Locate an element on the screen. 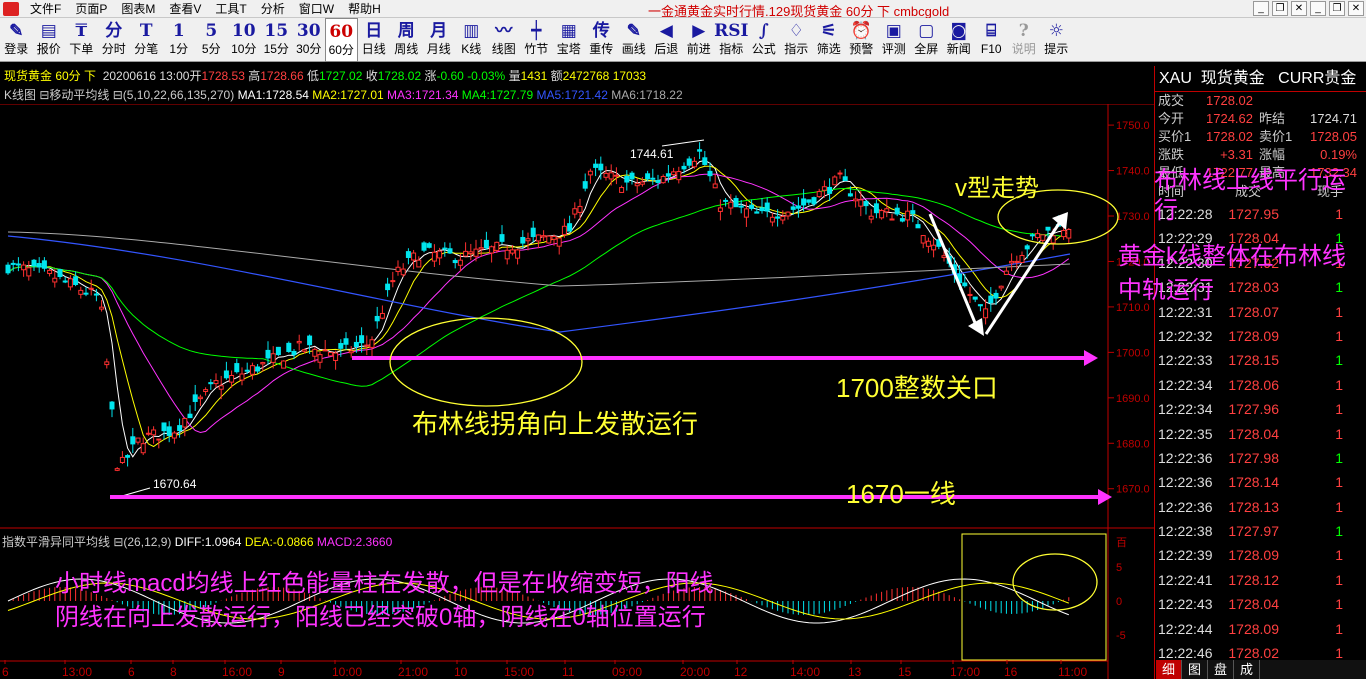  toolbar-label-14: K线 is located at coordinates (471, 49).